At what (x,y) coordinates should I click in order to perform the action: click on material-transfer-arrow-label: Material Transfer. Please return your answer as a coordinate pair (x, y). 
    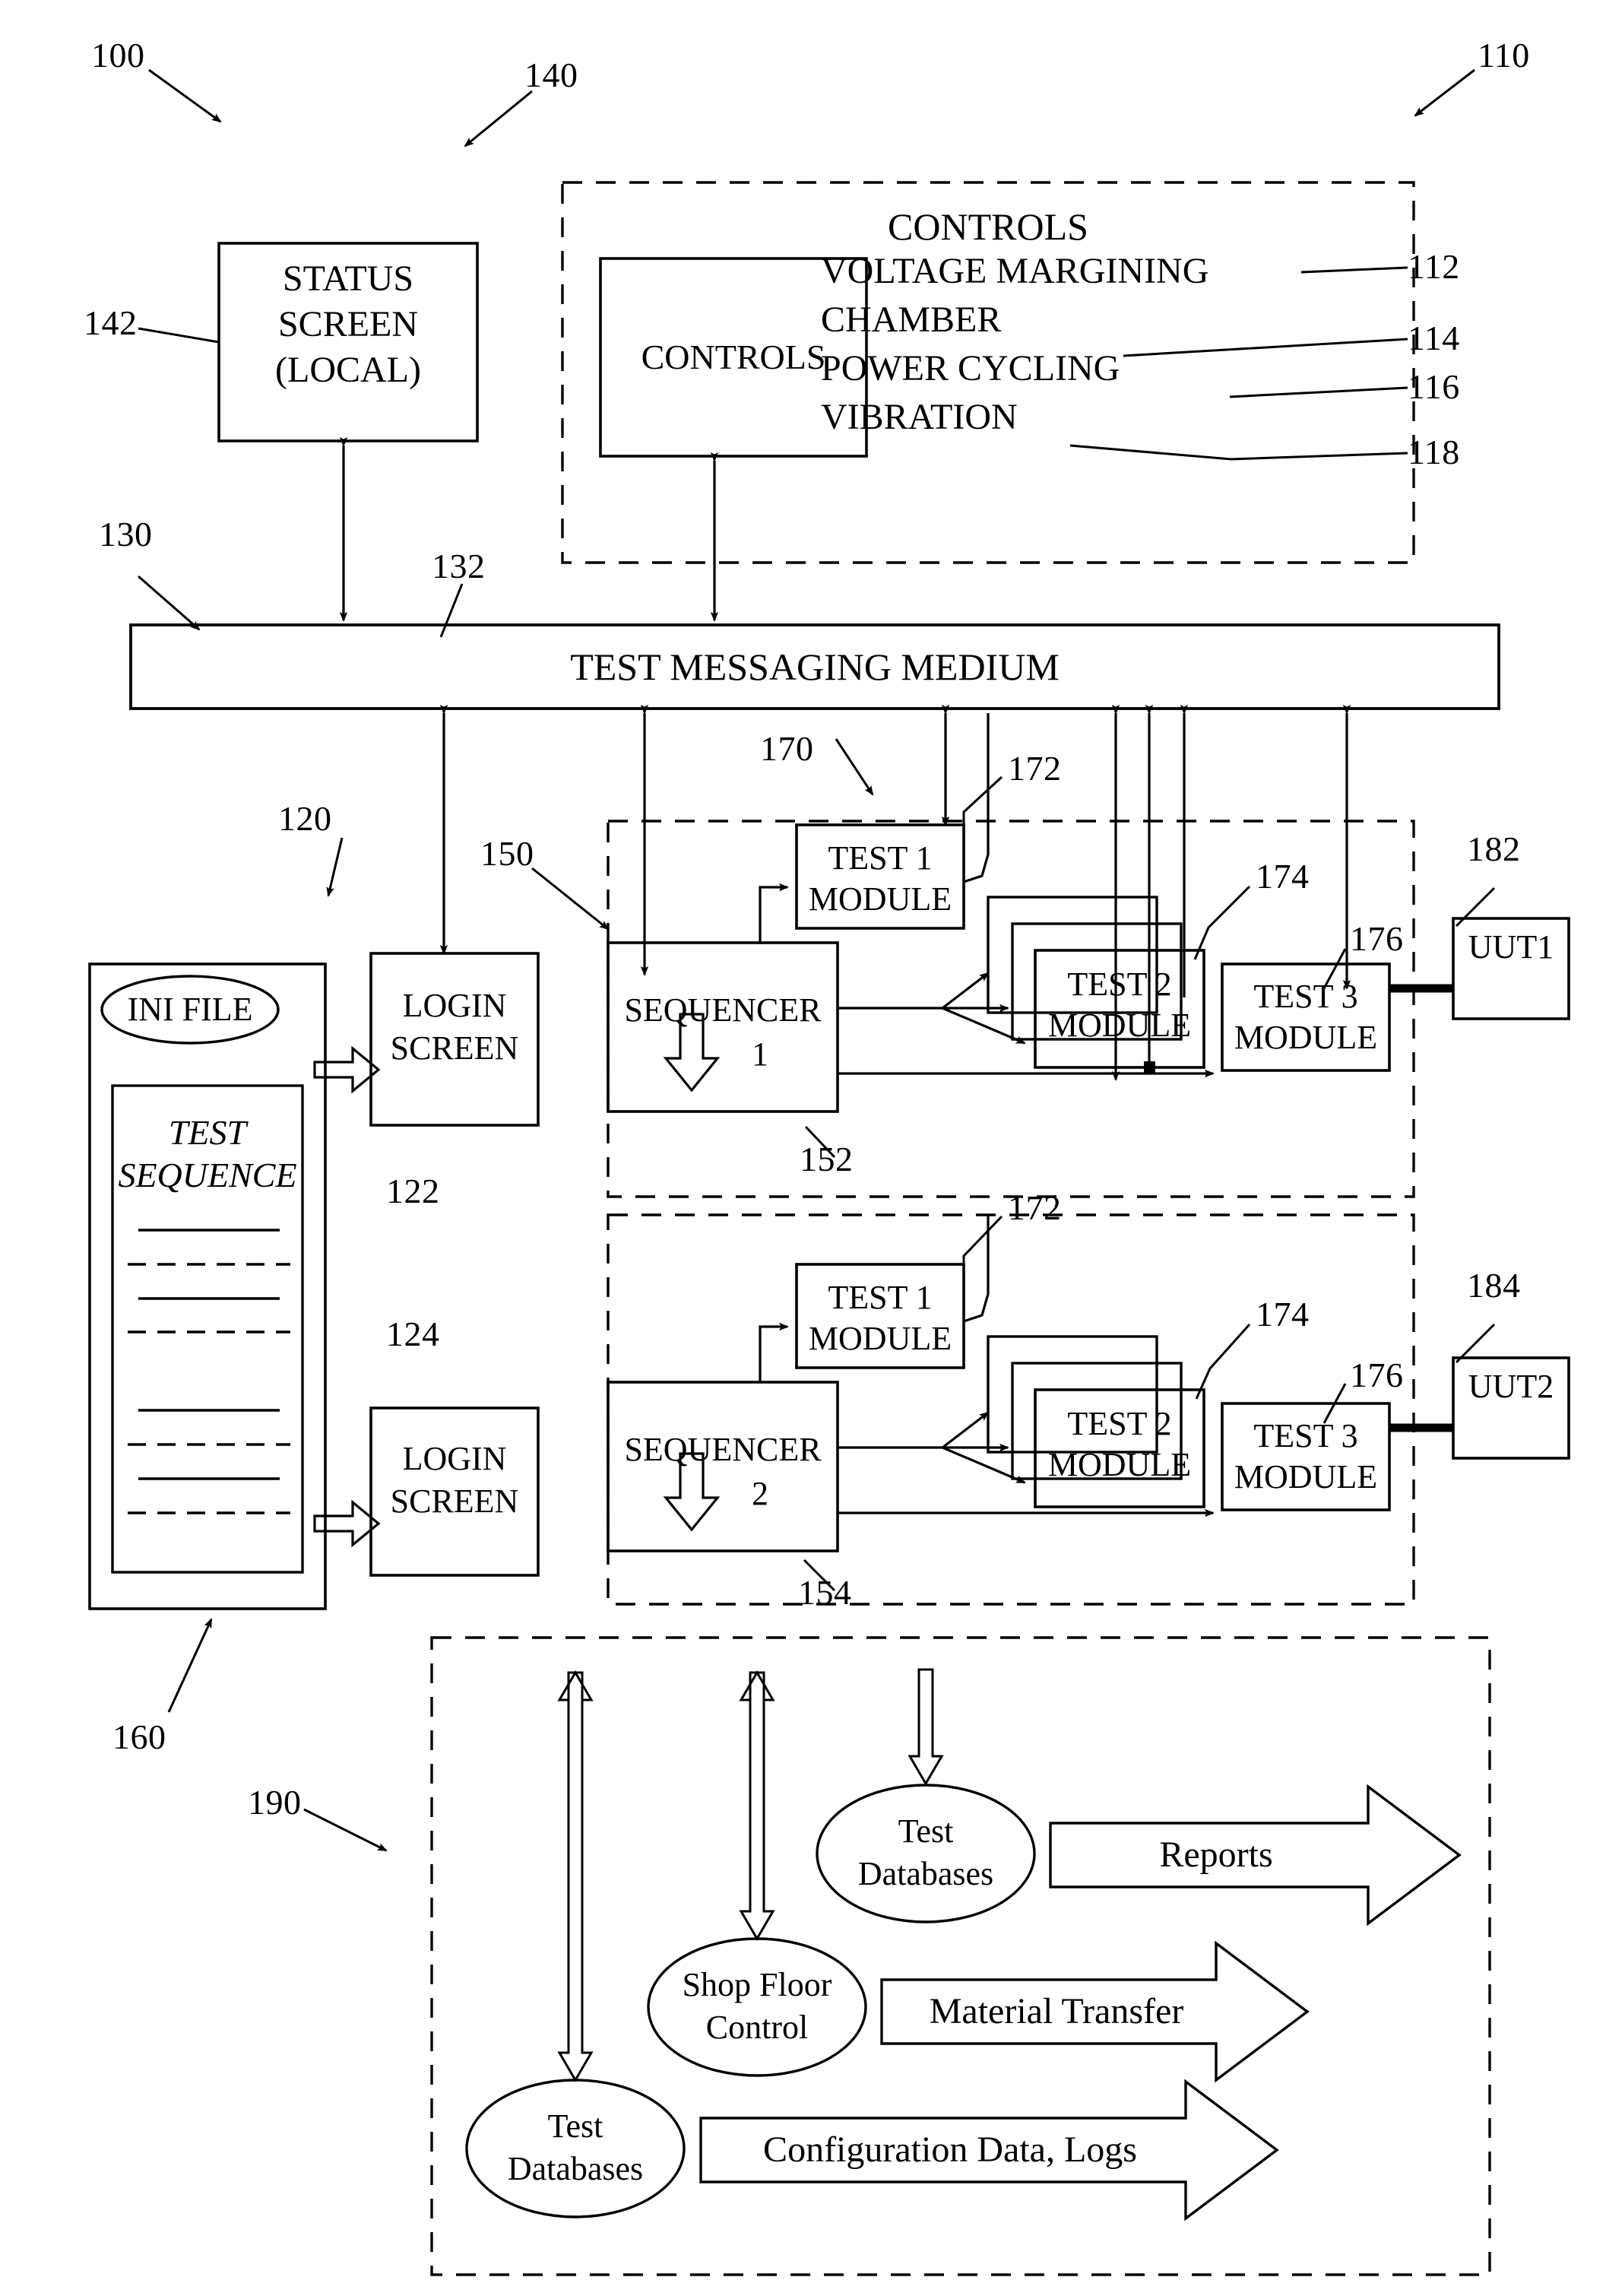
    Looking at the image, I should click on (1056, 2011).